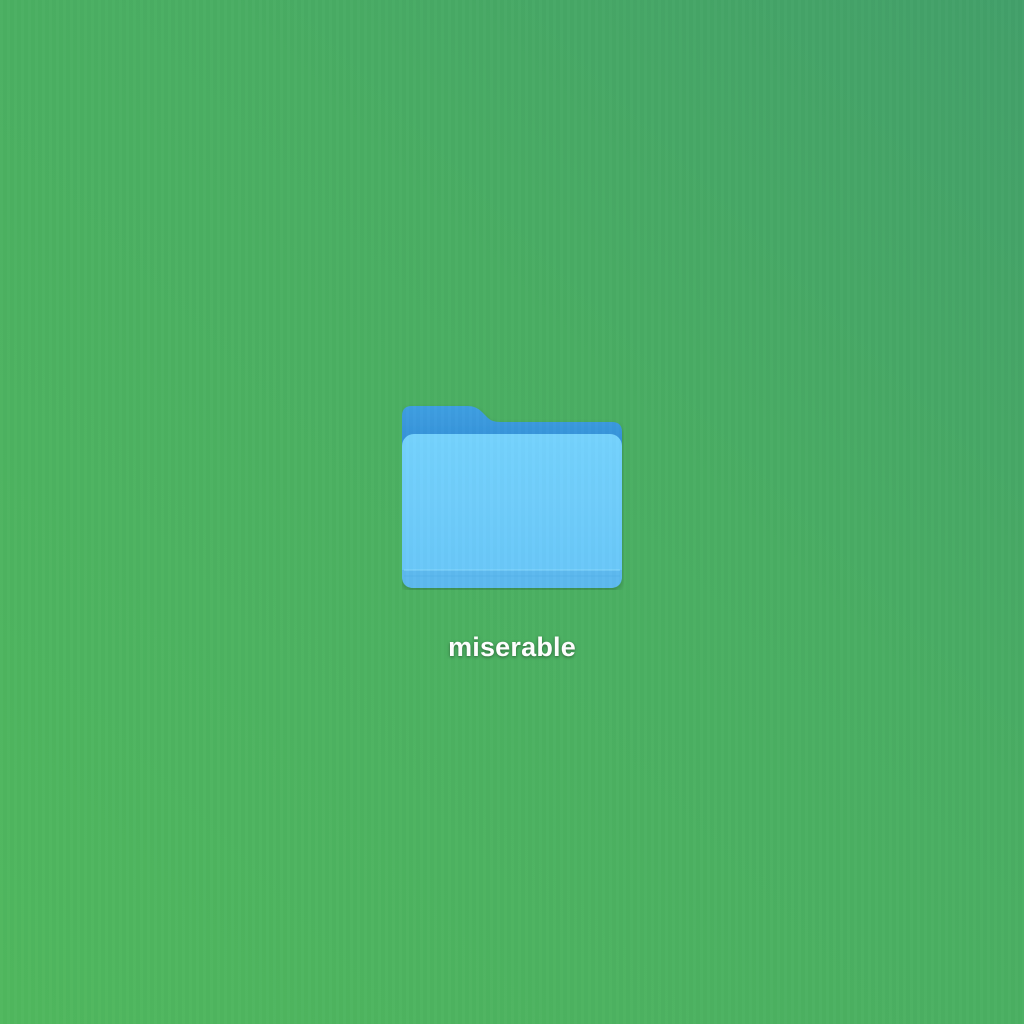 The image size is (1024, 1024). I want to click on desktop-folder-item: miserable, so click(512, 538).